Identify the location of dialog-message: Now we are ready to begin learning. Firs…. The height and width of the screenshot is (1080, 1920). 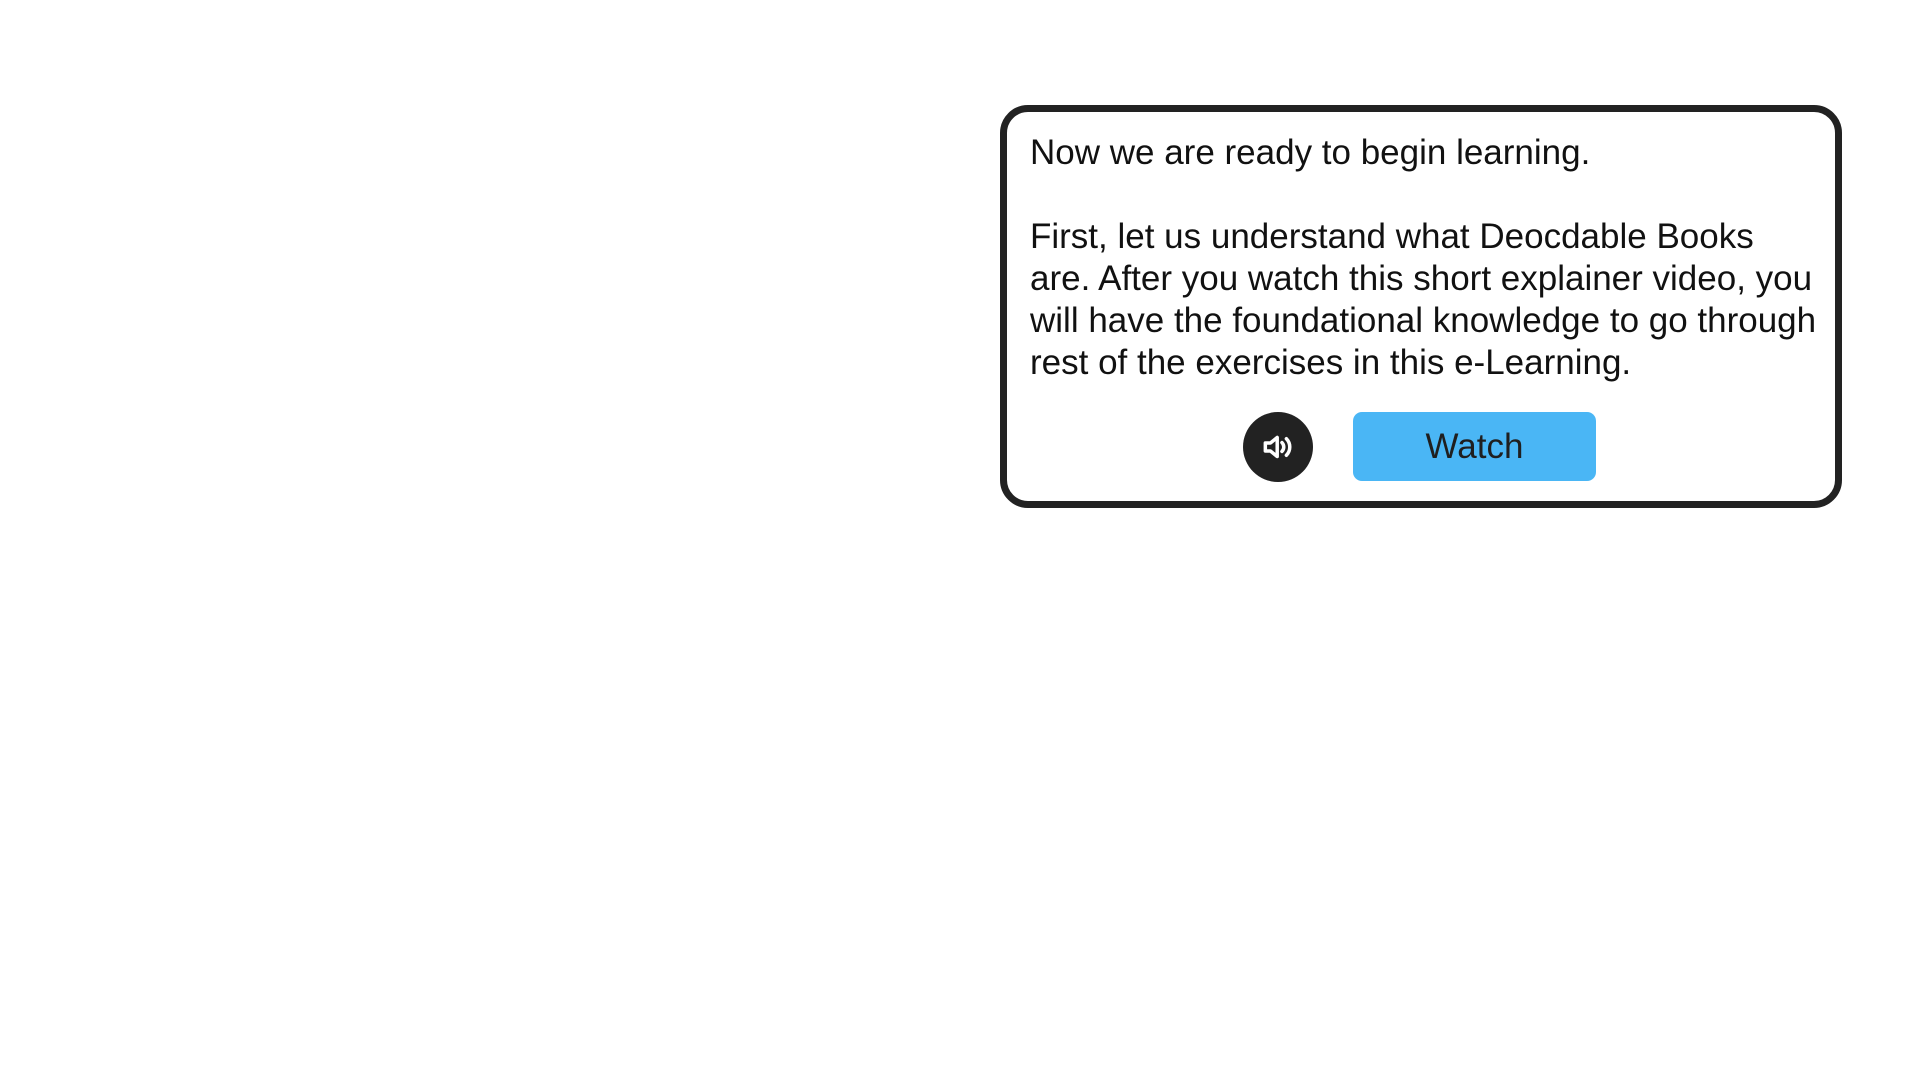
(1425, 258).